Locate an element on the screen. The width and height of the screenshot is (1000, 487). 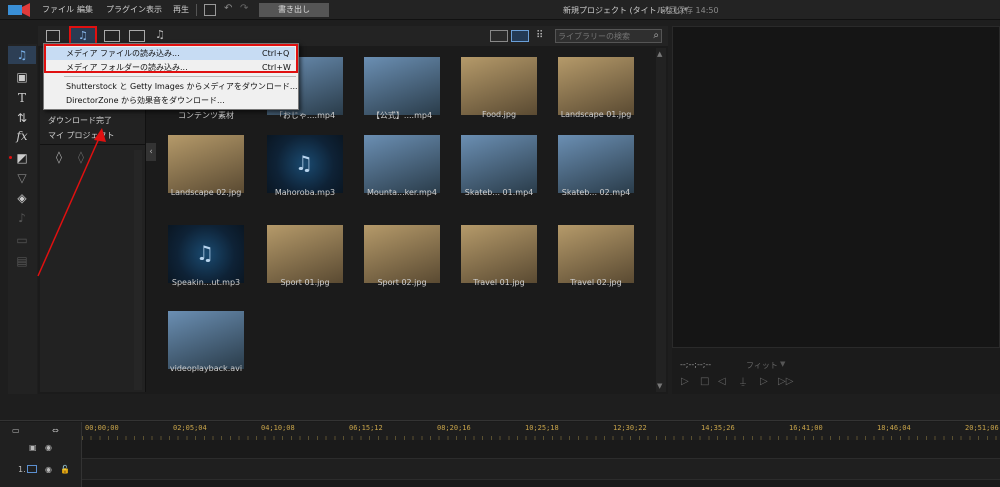
title-room-icon: T is located at coordinates (22, 98).